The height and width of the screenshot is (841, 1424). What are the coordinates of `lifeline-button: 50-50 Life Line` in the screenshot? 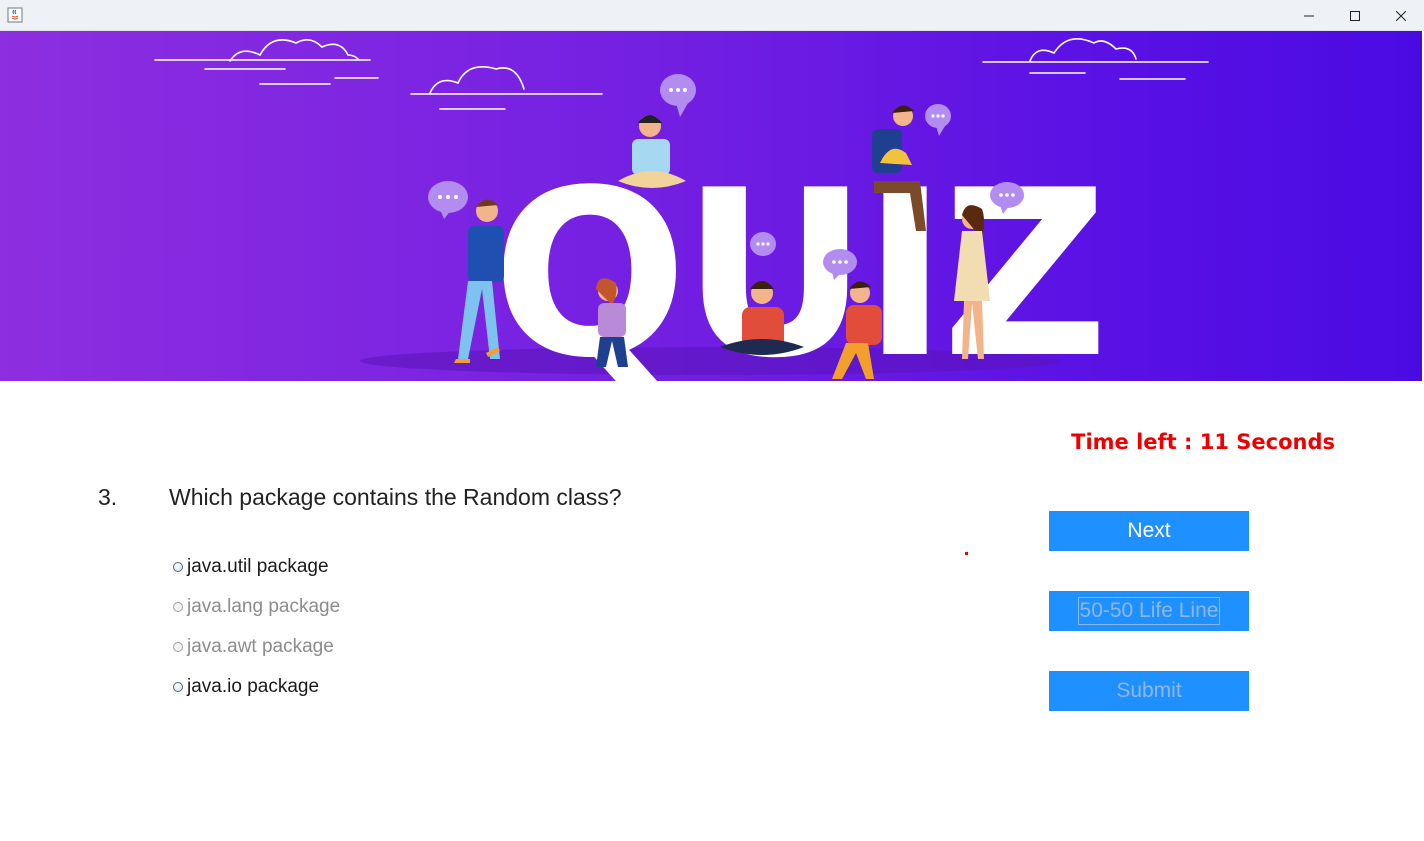 It's located at (1149, 611).